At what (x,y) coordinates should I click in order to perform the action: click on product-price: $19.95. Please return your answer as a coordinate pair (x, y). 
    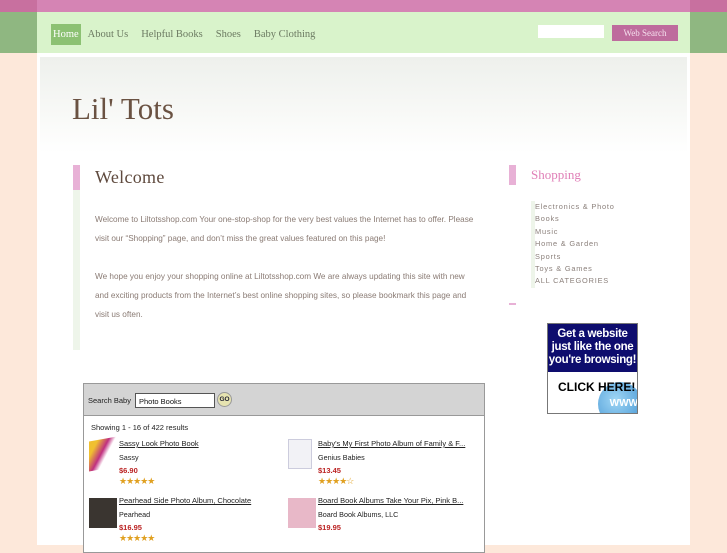
    Looking at the image, I should click on (329, 527).